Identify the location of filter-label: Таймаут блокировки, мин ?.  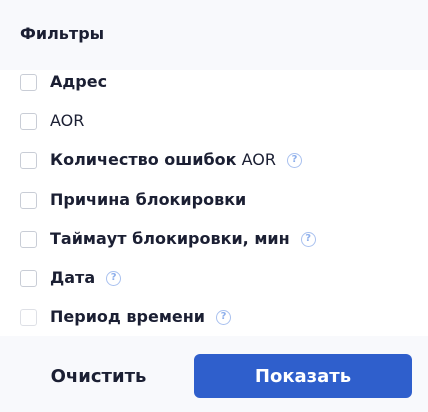
(183, 239).